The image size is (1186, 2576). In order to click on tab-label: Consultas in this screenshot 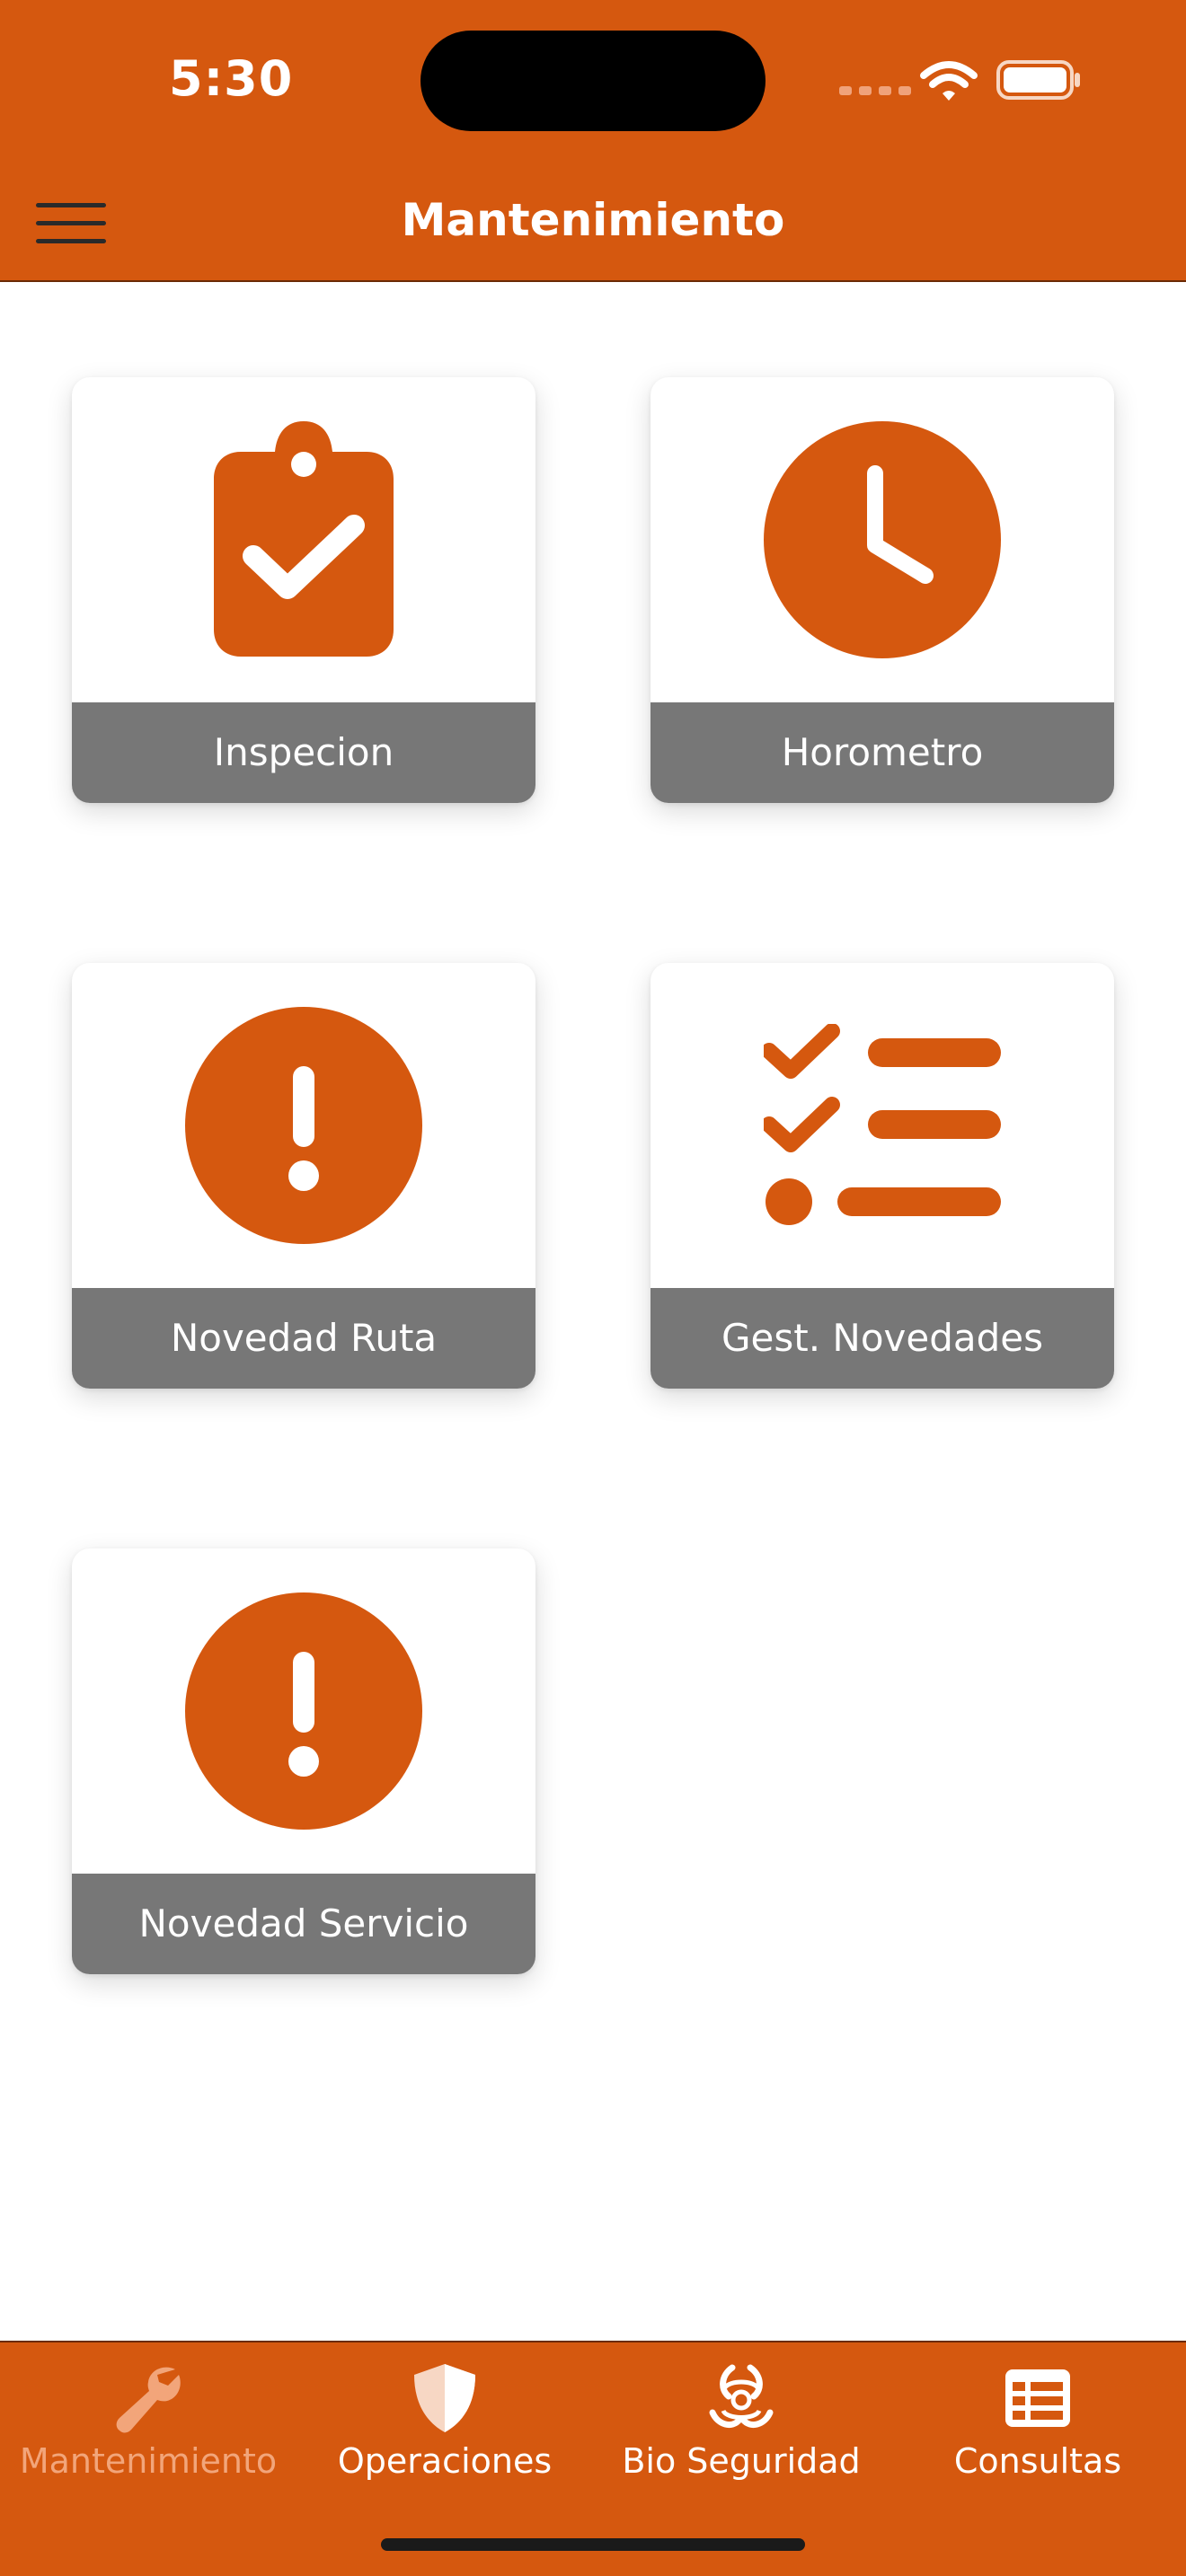, I will do `click(1037, 2461)`.